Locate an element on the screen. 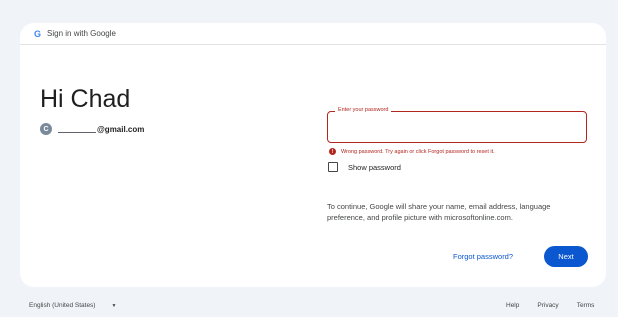 The width and height of the screenshot is (618, 317). language-label: English (United States) is located at coordinates (62, 305).